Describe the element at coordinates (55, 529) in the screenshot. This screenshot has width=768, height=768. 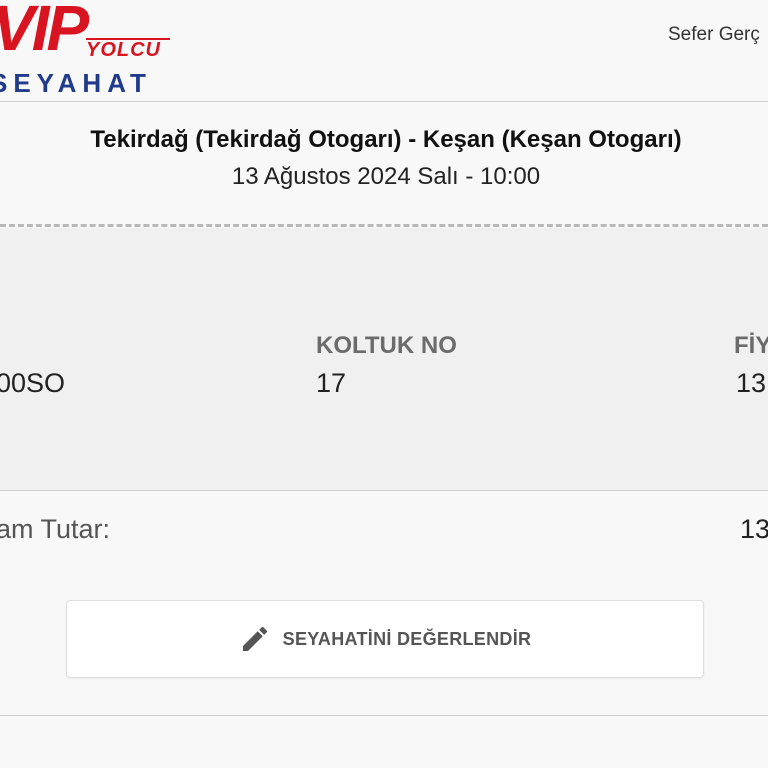
I see `total-amount-label: am Tutar:` at that location.